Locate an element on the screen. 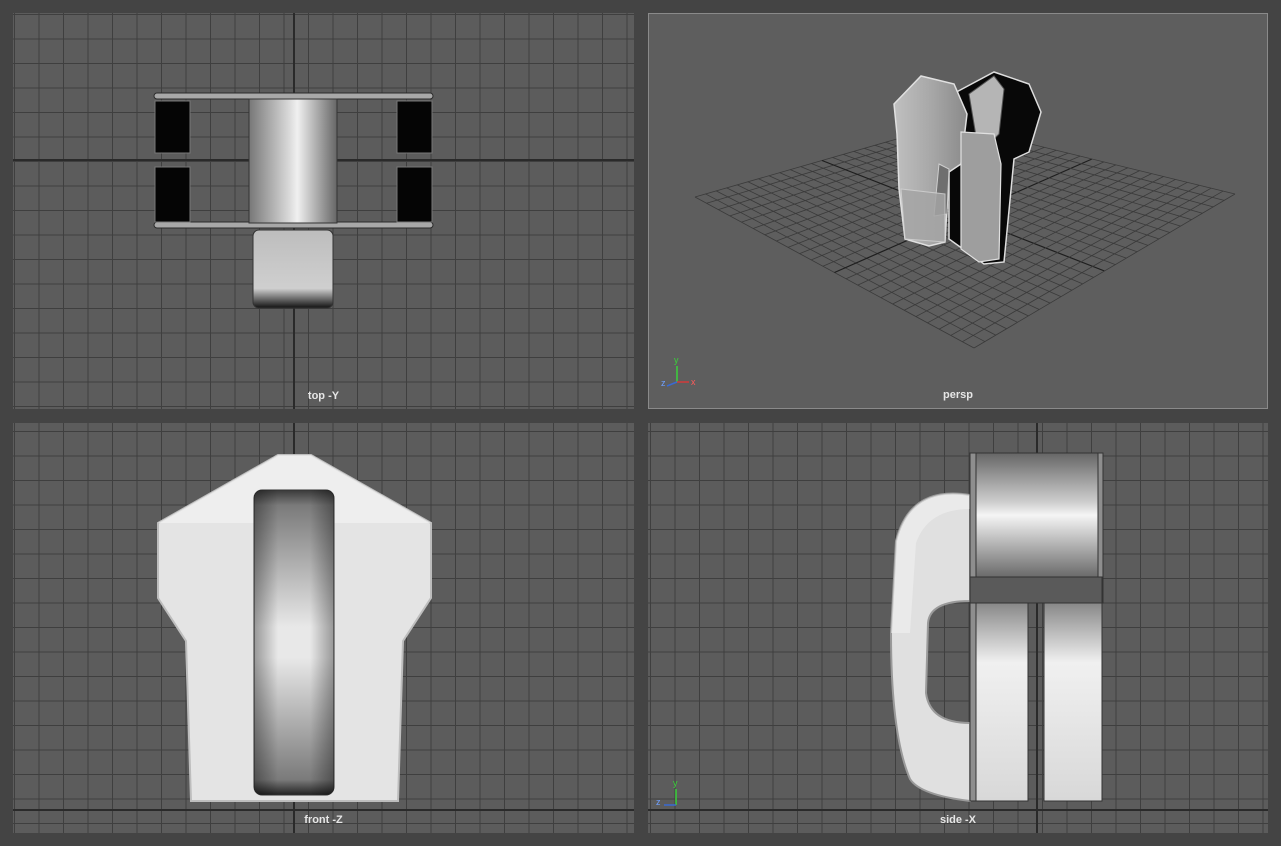 This screenshot has width=1281, height=846. cylinder-block is located at coordinates (1036, 515).